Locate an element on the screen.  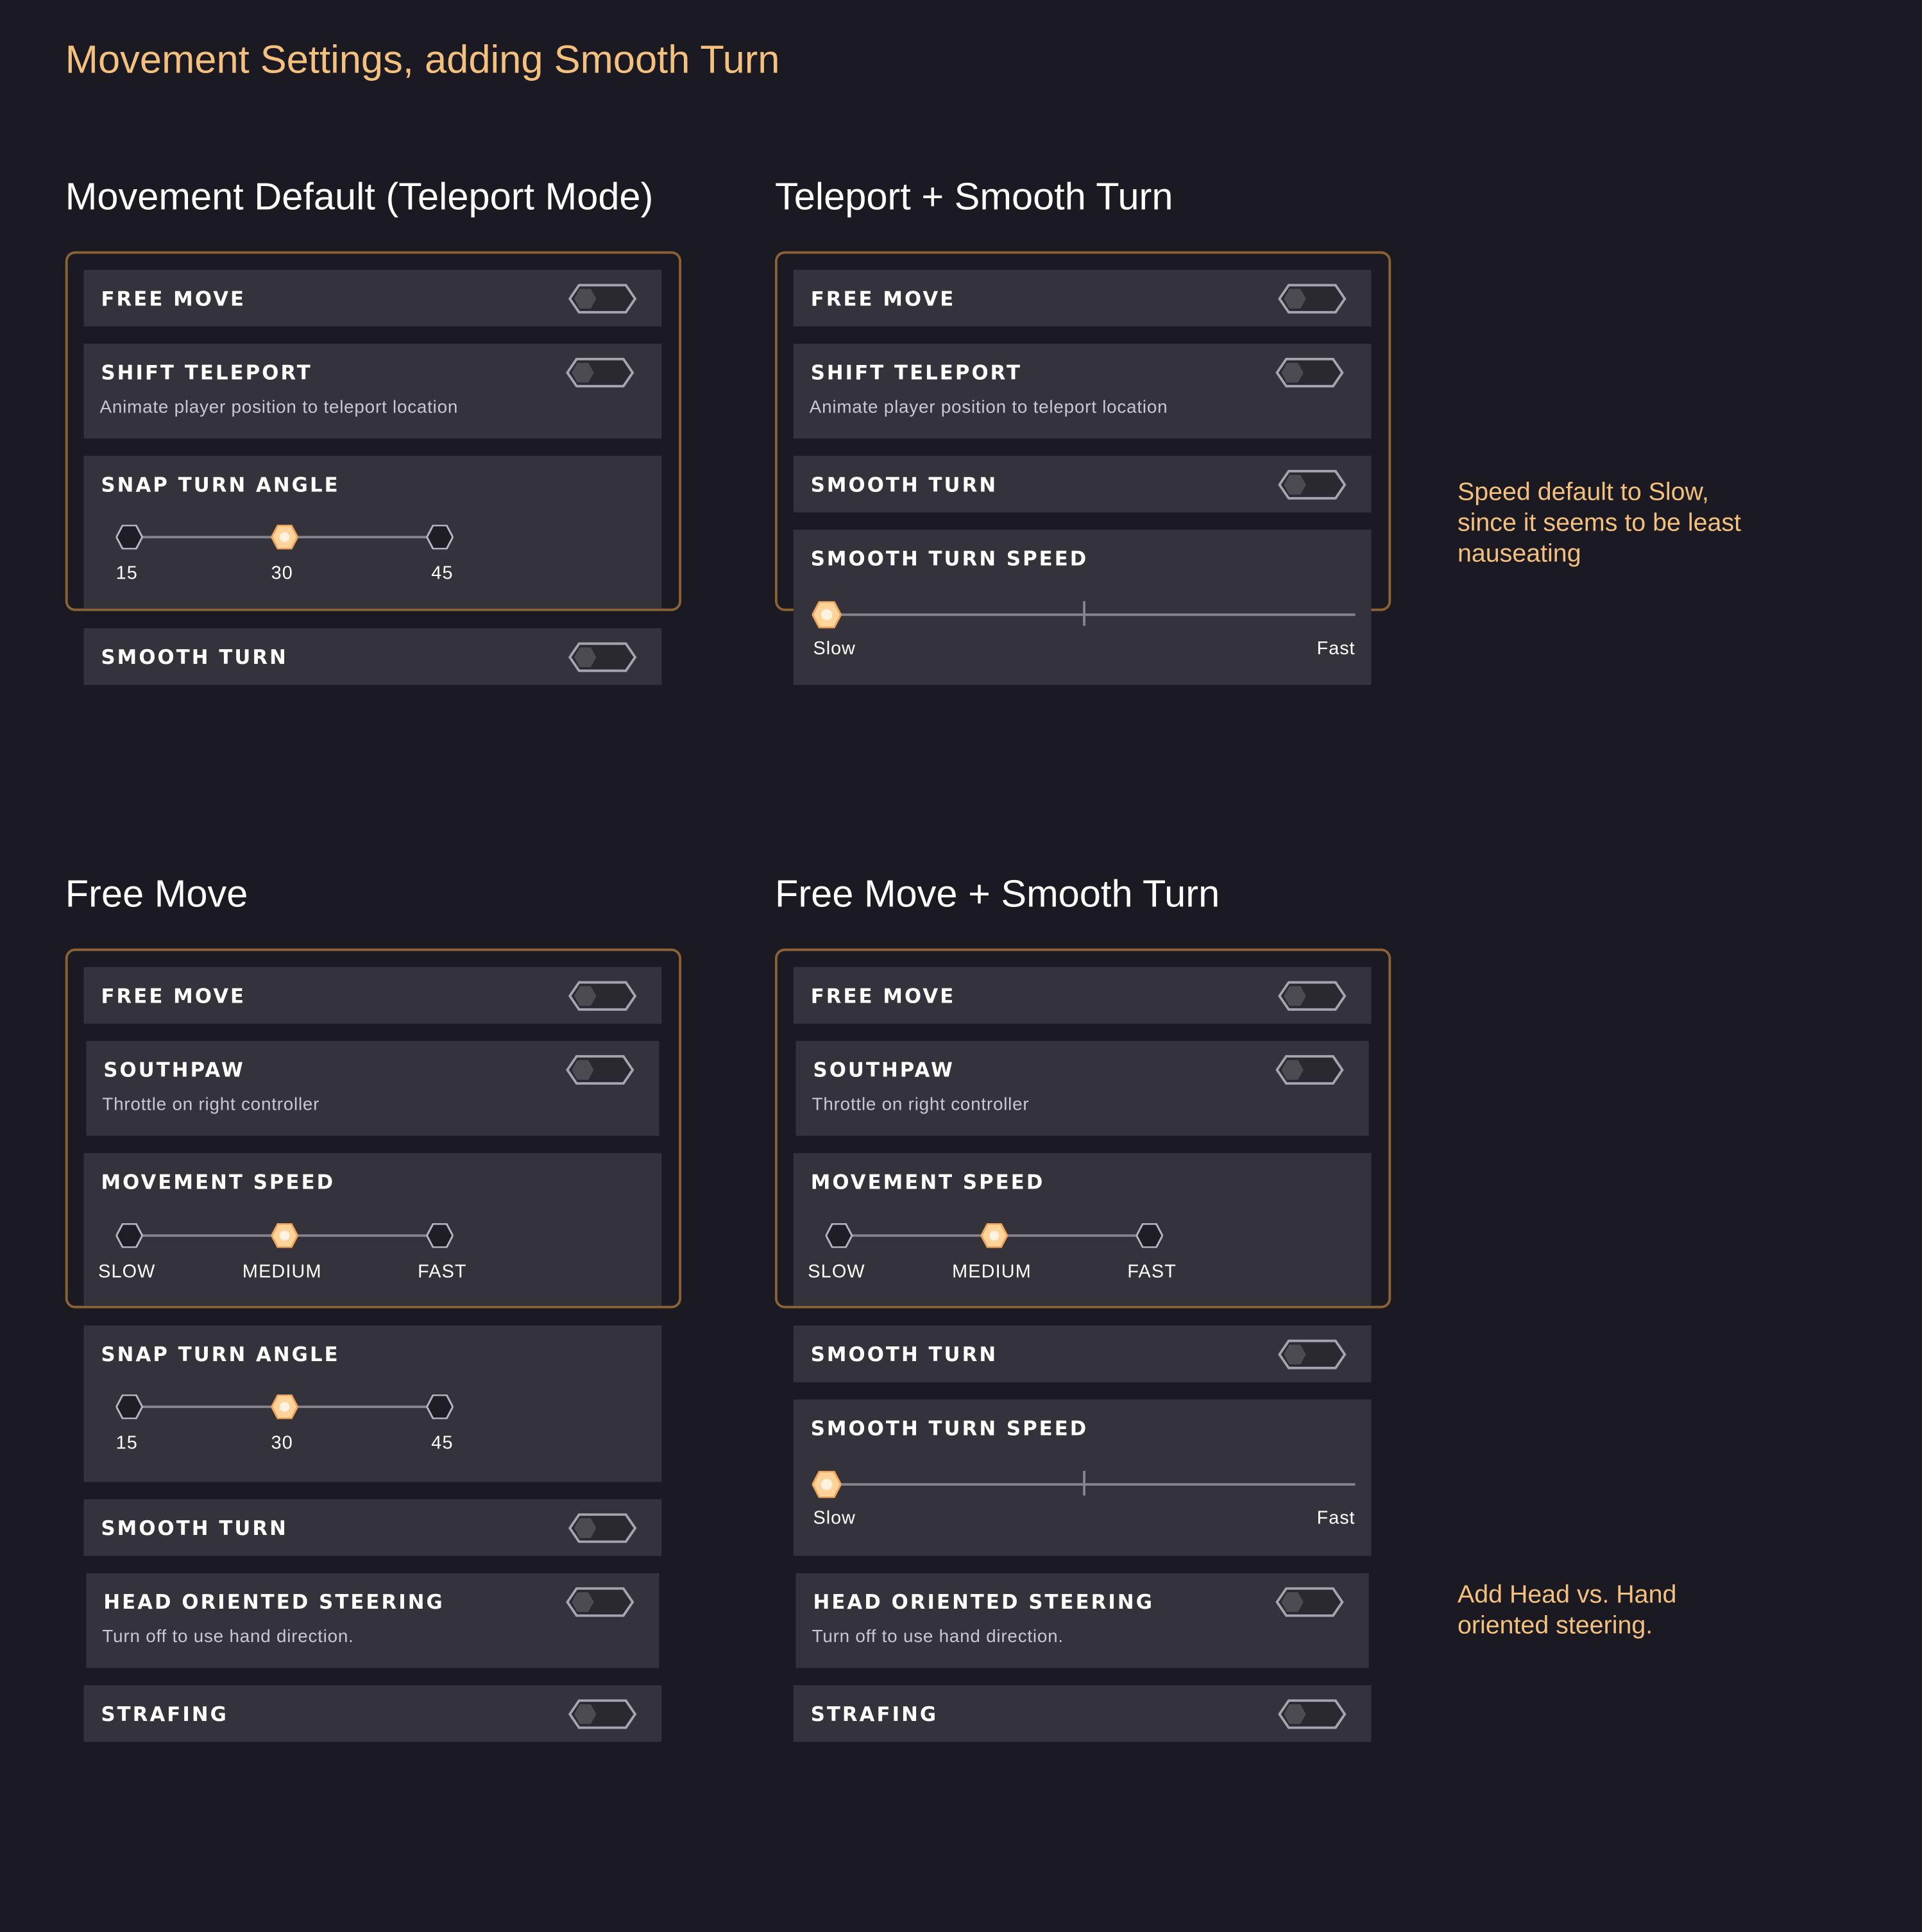
setting-row-movement-speed: MOVEMENT SPEED SLOW MEDIUM FAST is located at coordinates (372, 1229).